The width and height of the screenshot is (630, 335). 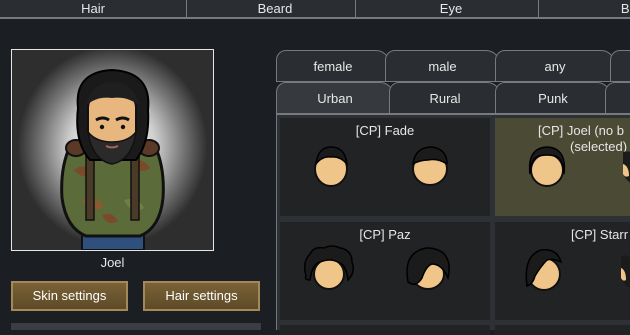 I want to click on skin-settings-button: Skin settings, so click(x=69, y=296).